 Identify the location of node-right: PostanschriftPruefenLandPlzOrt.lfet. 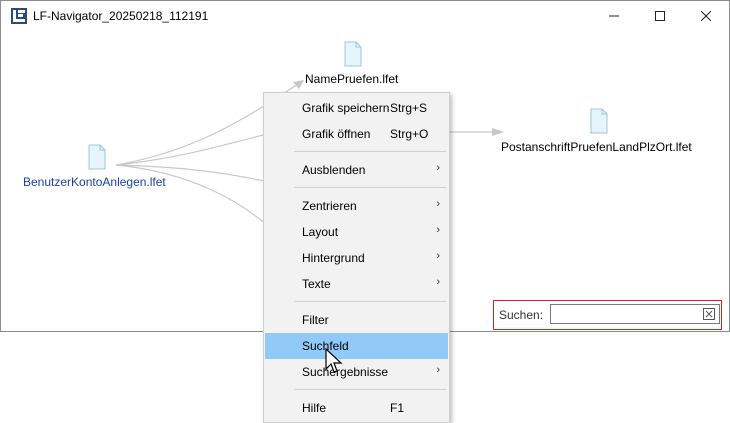
(596, 147).